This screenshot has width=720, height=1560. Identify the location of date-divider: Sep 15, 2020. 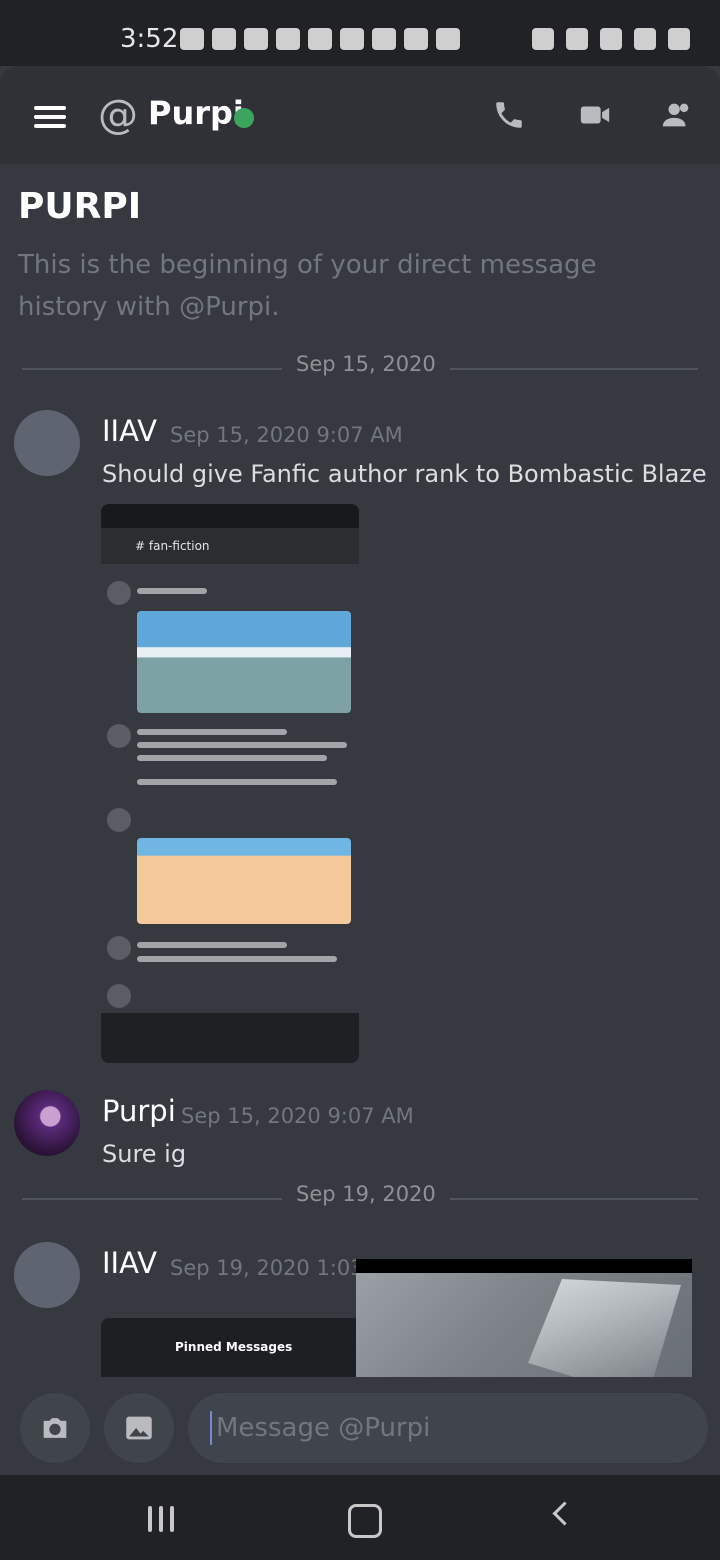
(360, 364).